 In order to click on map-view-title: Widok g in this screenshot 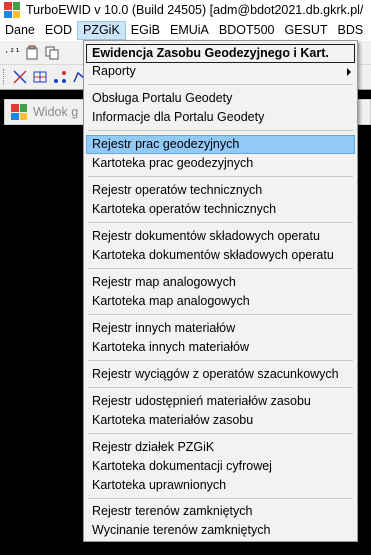, I will do `click(56, 112)`.